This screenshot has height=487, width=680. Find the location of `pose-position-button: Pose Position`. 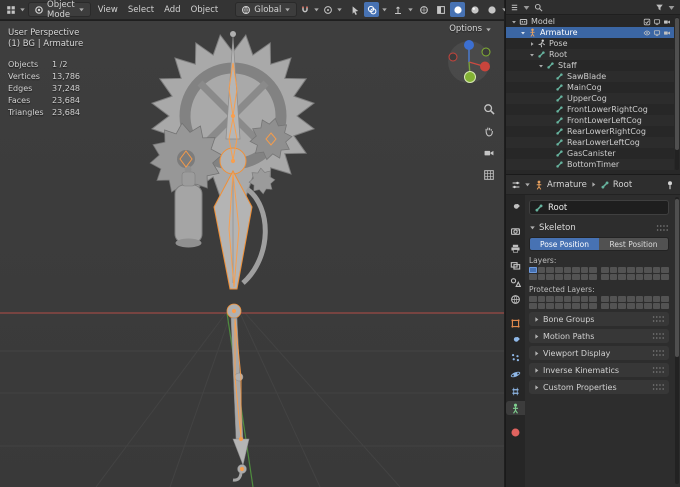

pose-position-button: Pose Position is located at coordinates (564, 244).